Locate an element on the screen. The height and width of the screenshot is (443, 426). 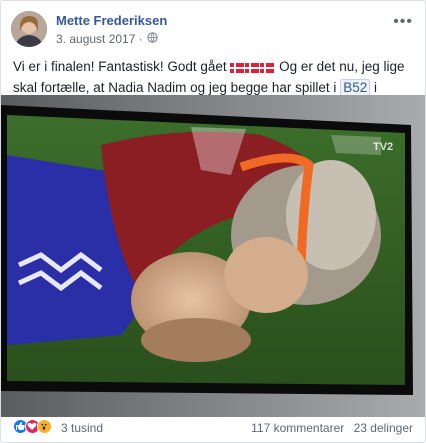
comments-count: 117 kommentarer is located at coordinates (297, 428).